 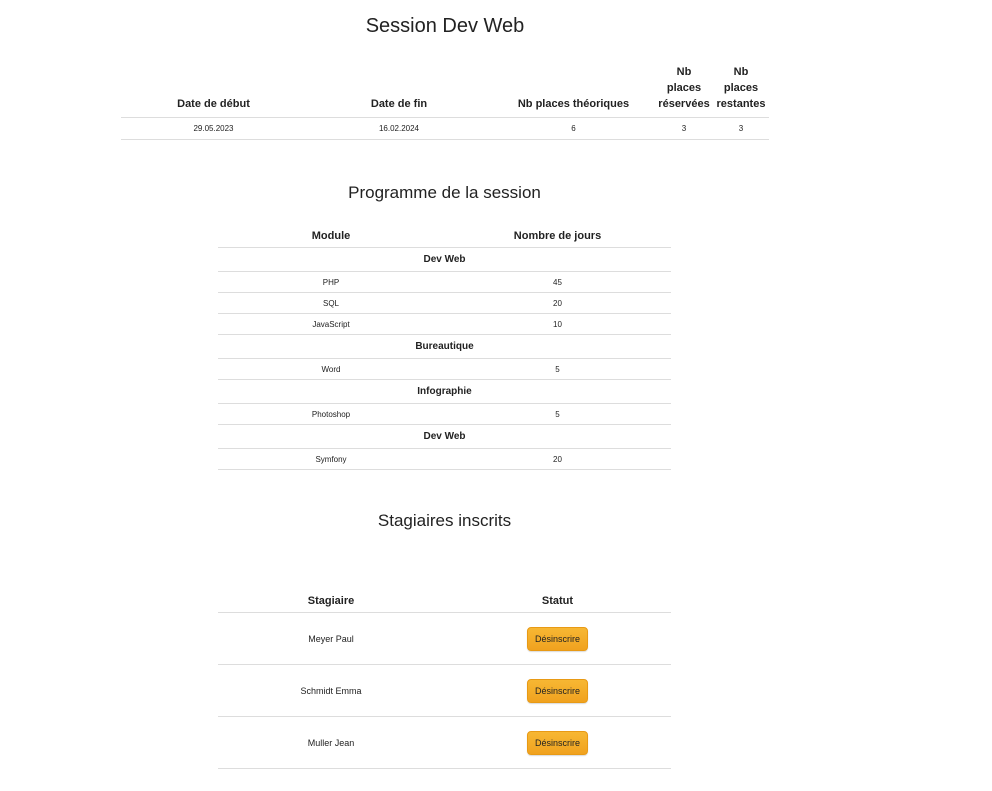 What do you see at coordinates (557, 601) in the screenshot?
I see `header-statut: Statut` at bounding box center [557, 601].